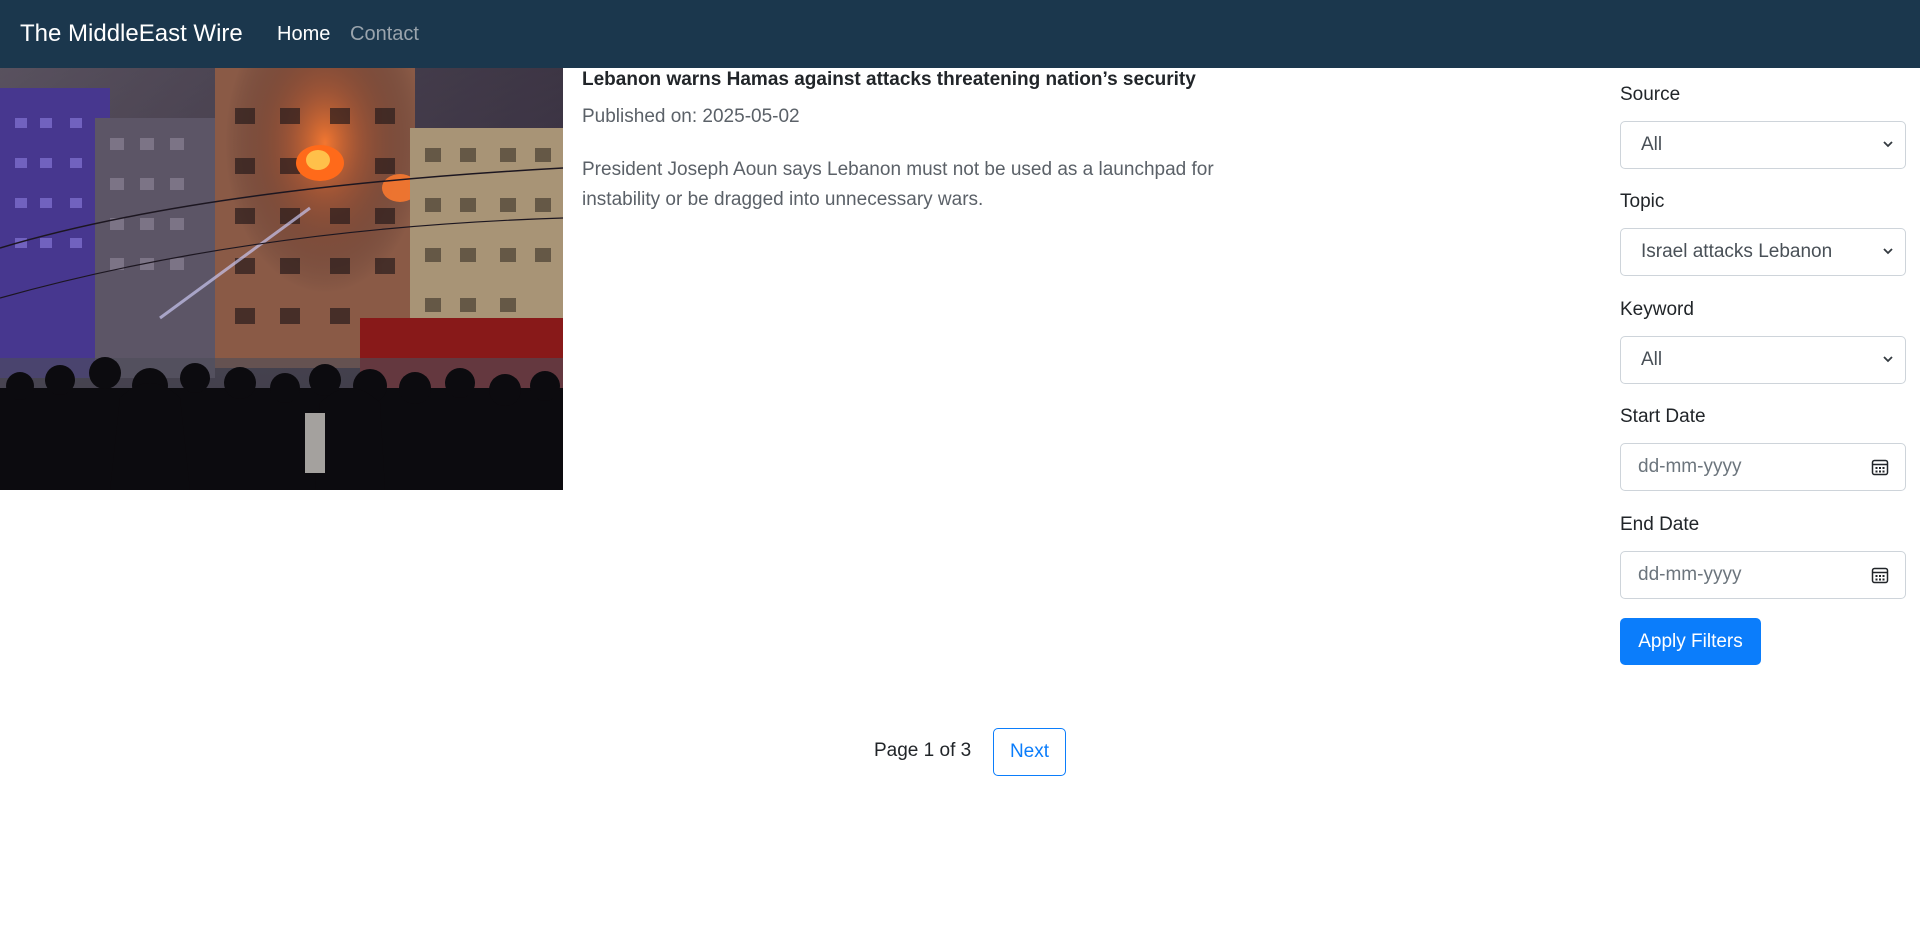 Image resolution: width=1920 pixels, height=931 pixels. I want to click on article-image, so click(281, 279).